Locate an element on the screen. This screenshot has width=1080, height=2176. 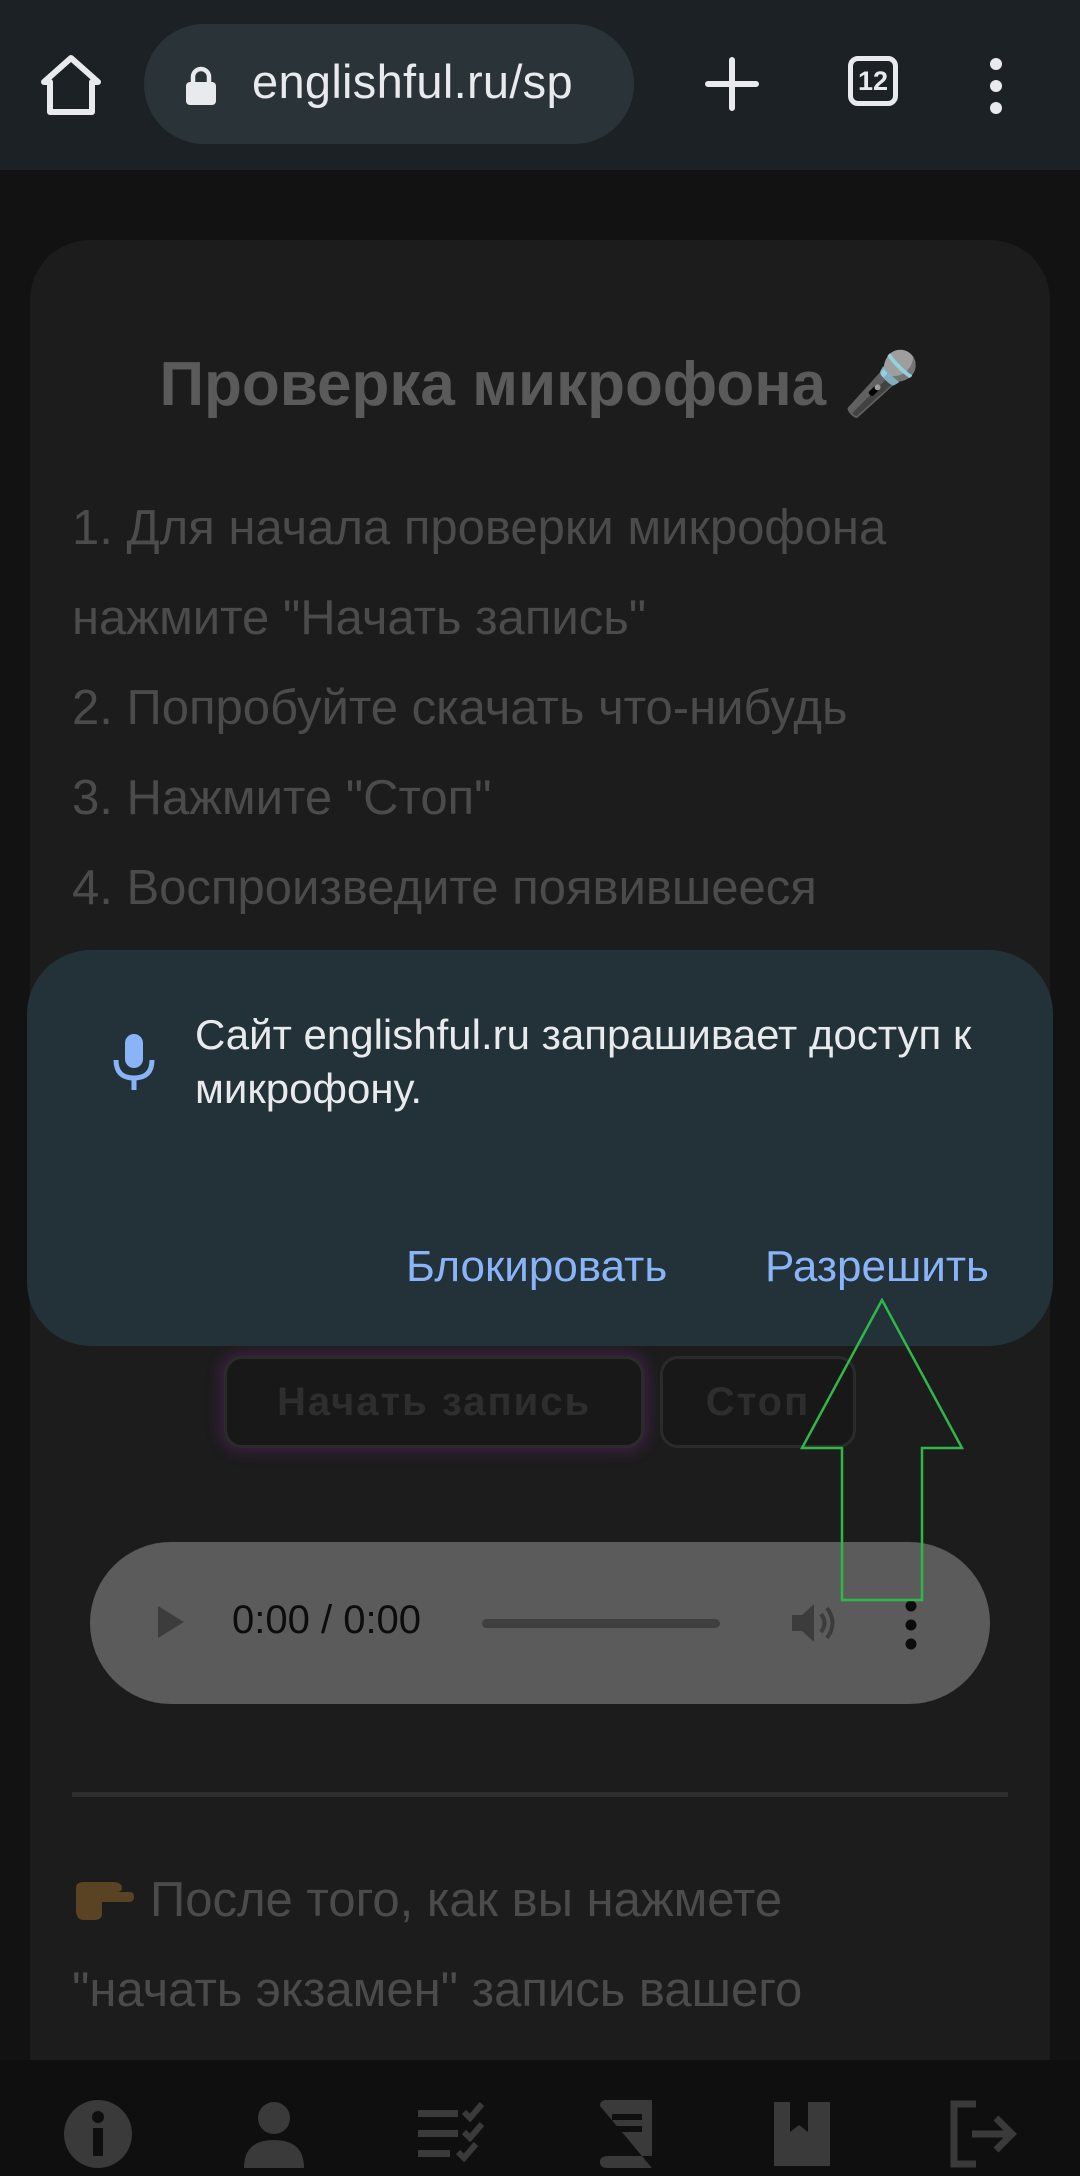
player-time: 0:00 / 0:00 is located at coordinates (327, 1620).